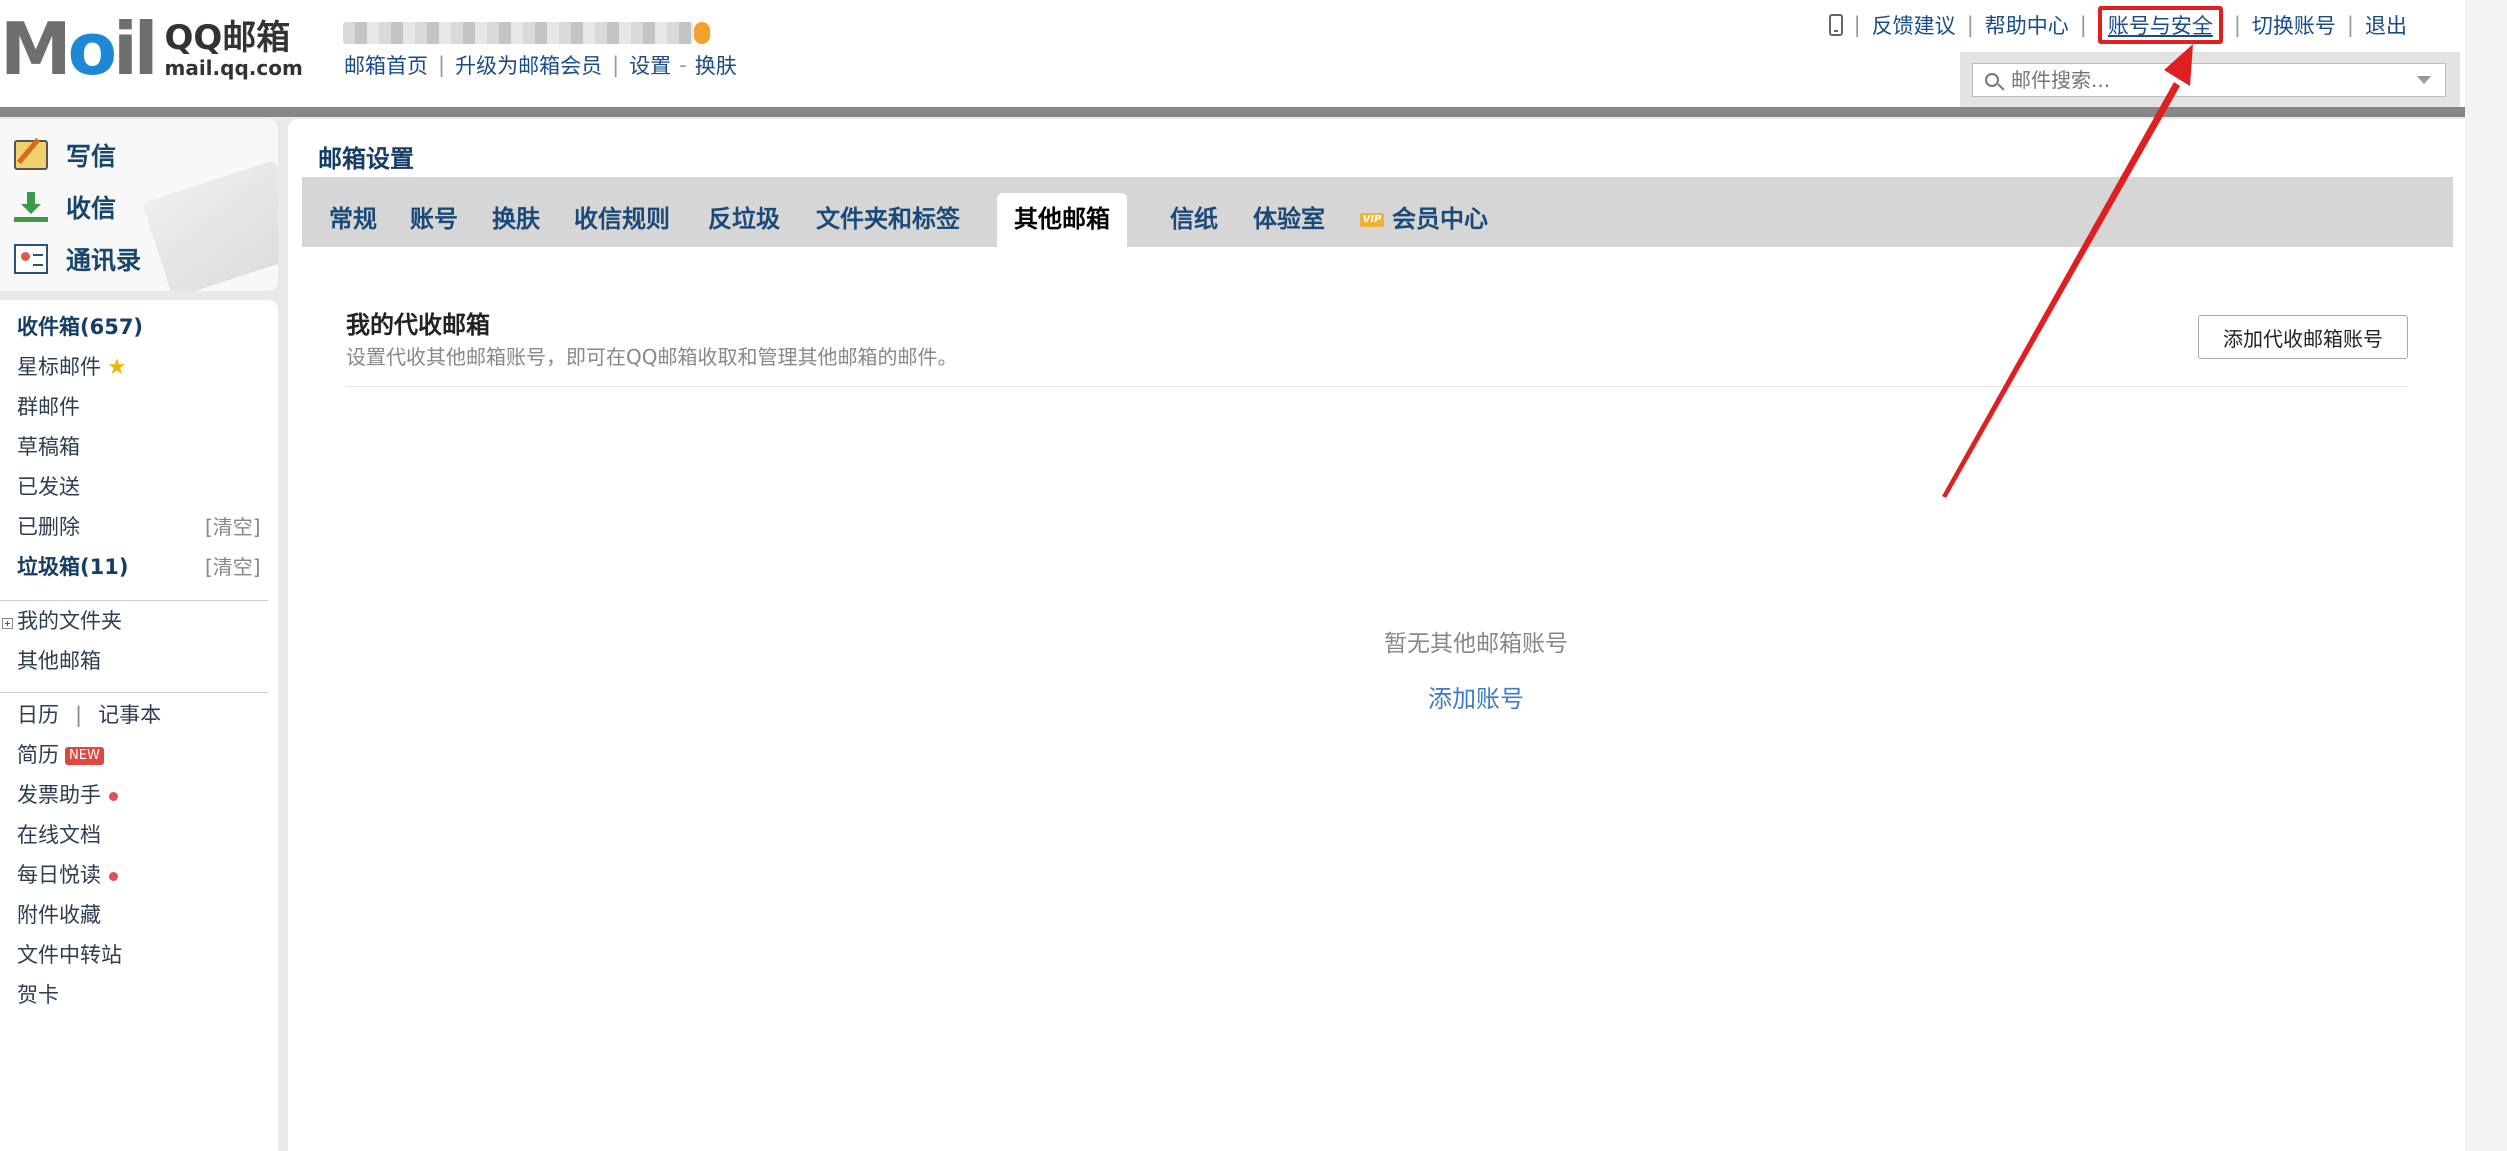 The height and width of the screenshot is (1151, 2507). Describe the element at coordinates (2424, 80) in the screenshot. I see `chevron-down-icon` at that location.